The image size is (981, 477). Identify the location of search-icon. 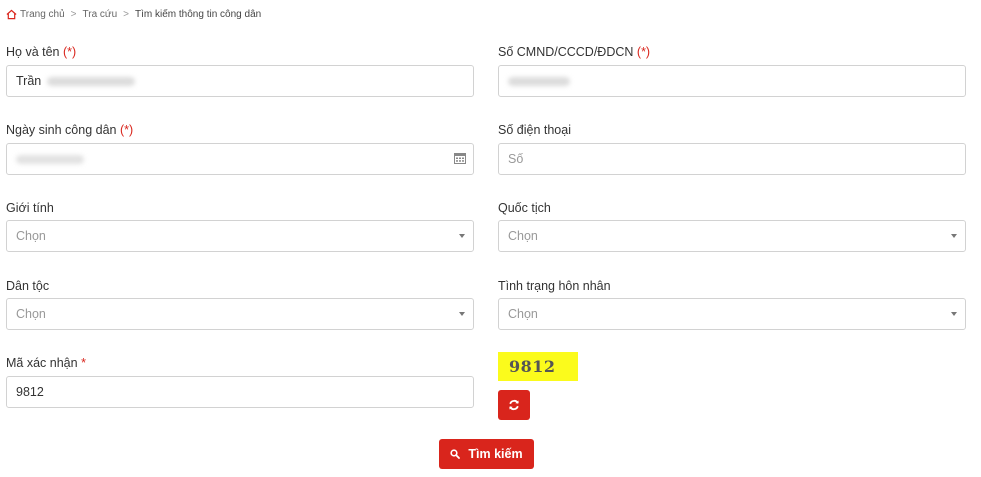
(455, 454).